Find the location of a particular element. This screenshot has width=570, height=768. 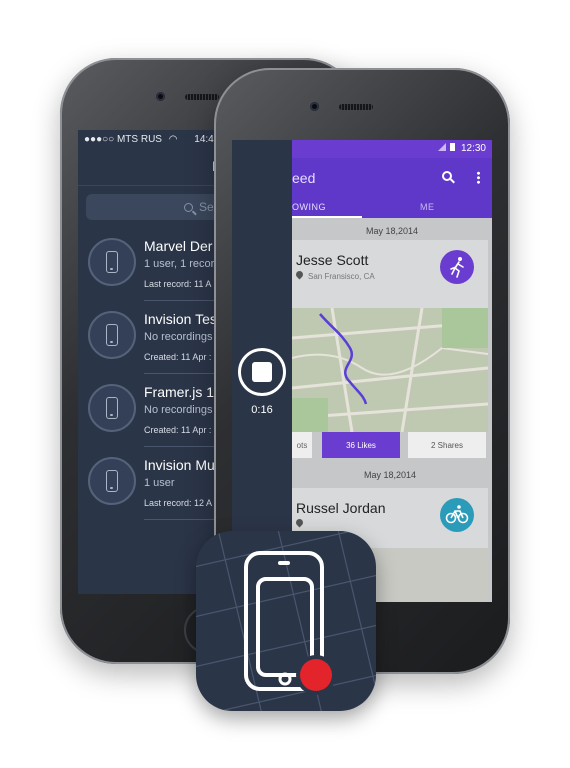

running-icon is located at coordinates (457, 267).